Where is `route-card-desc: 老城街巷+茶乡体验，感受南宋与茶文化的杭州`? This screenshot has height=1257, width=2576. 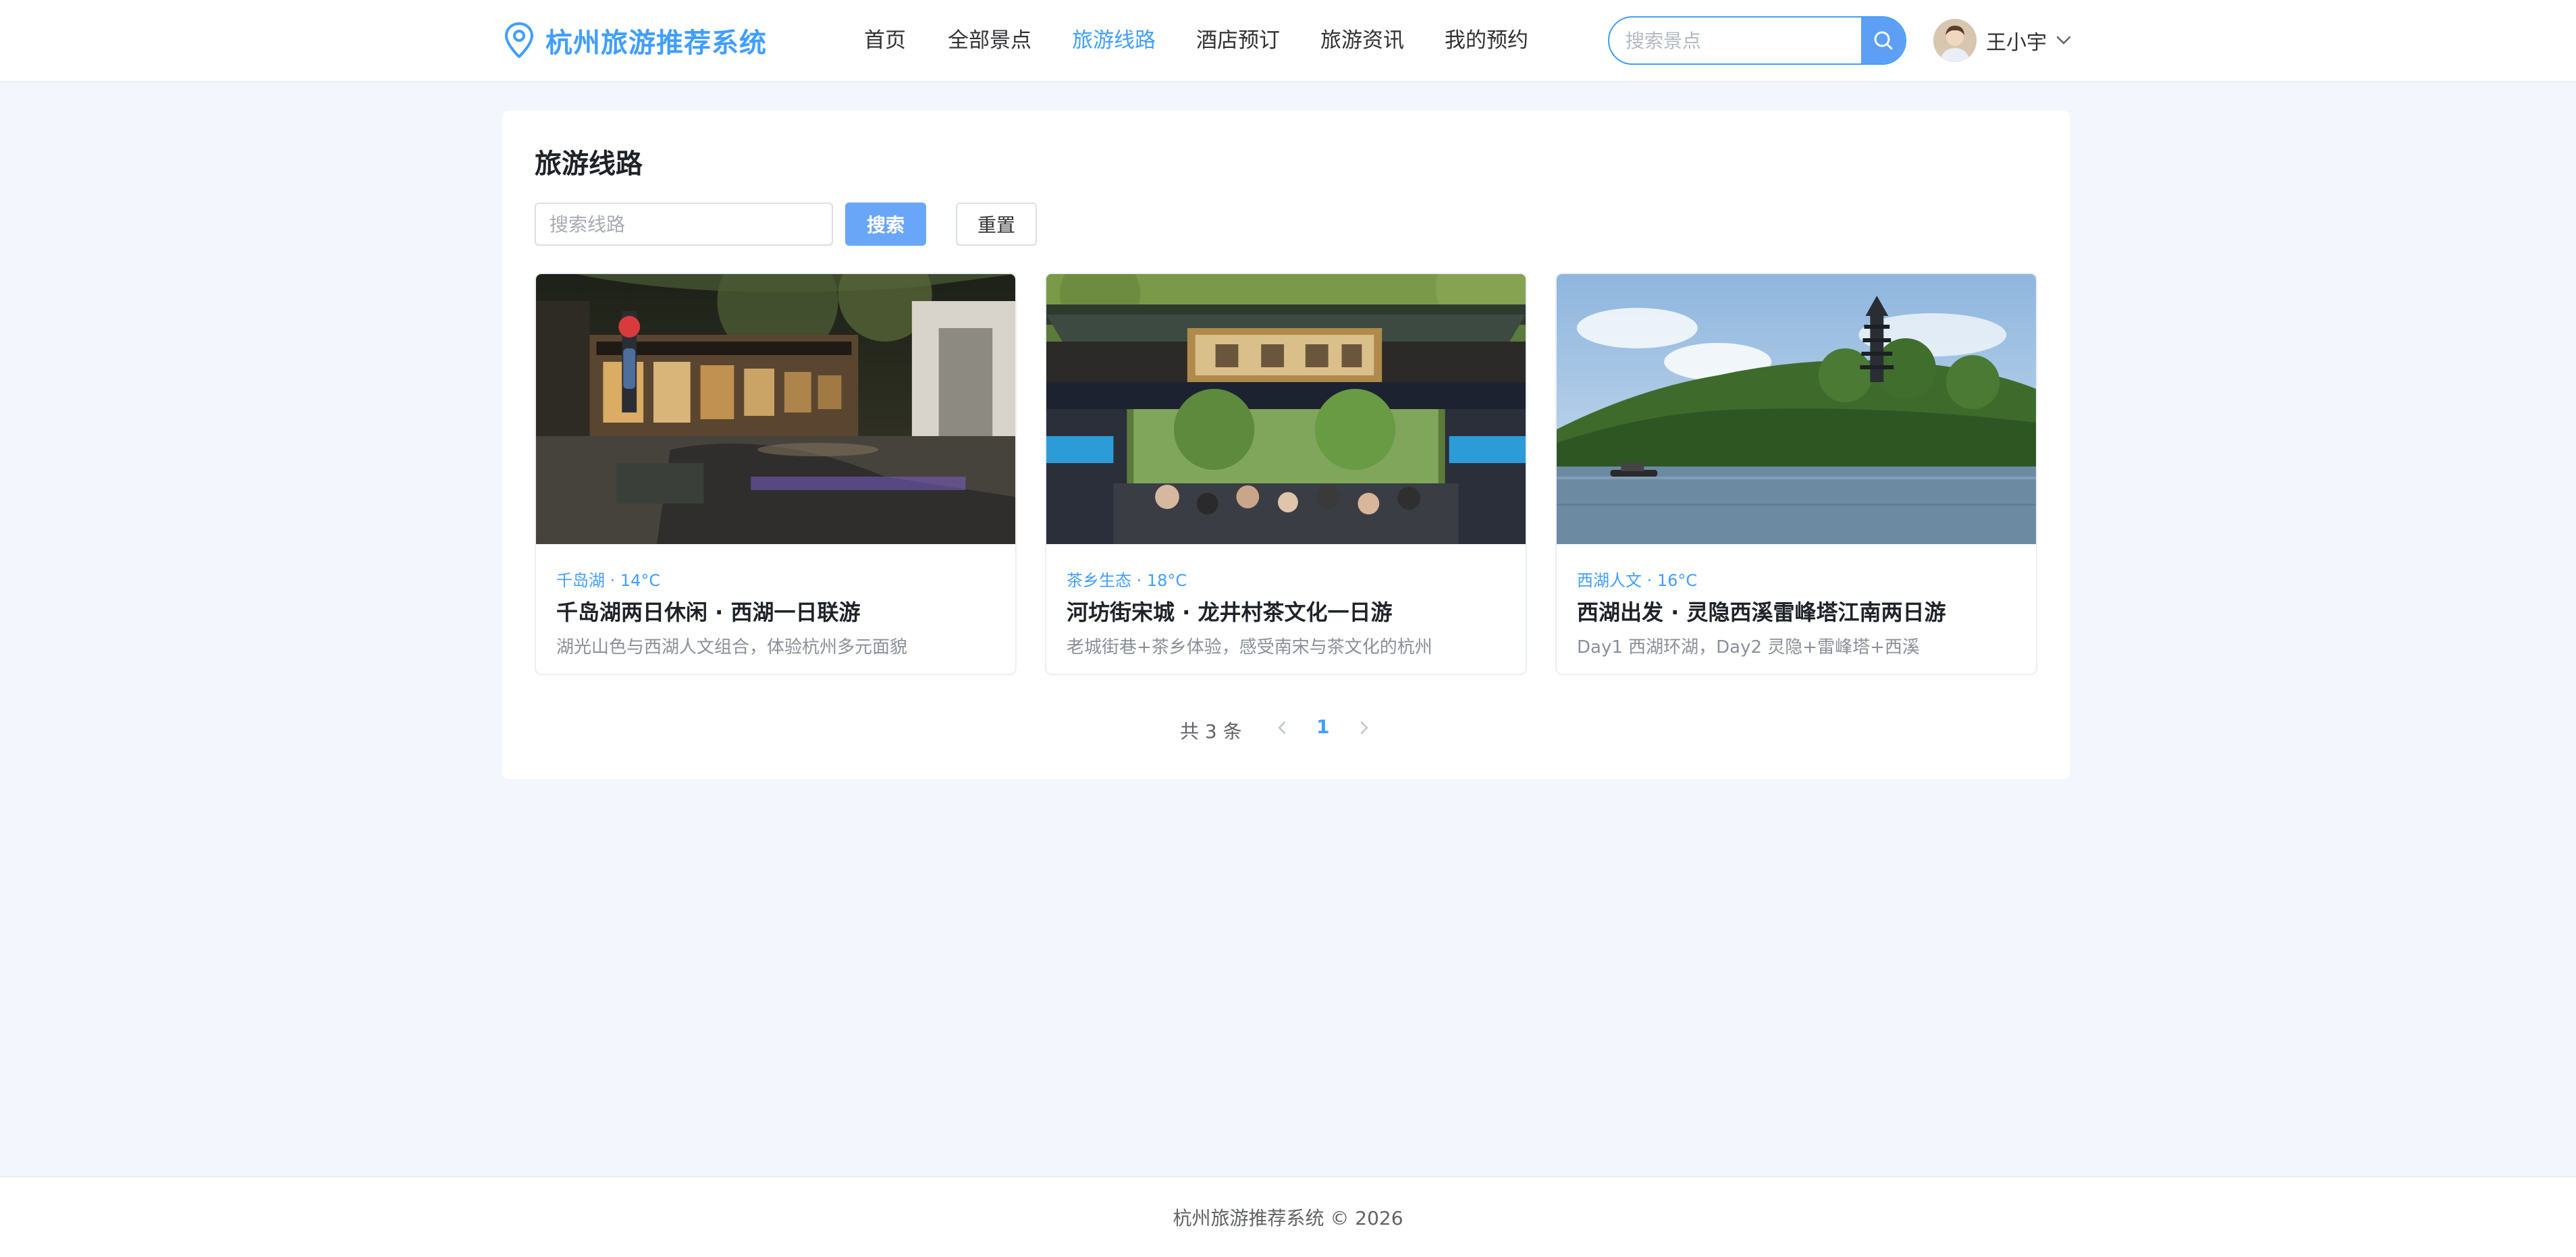 route-card-desc: 老城街巷+茶乡体验，感受南宋与茶文化的杭州 is located at coordinates (1249, 647).